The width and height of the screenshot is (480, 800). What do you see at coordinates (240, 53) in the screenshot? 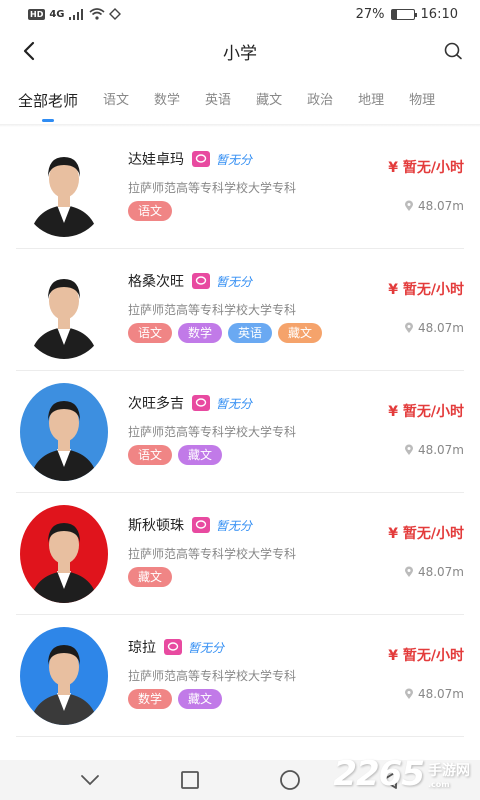
I see `page-title: 小学` at bounding box center [240, 53].